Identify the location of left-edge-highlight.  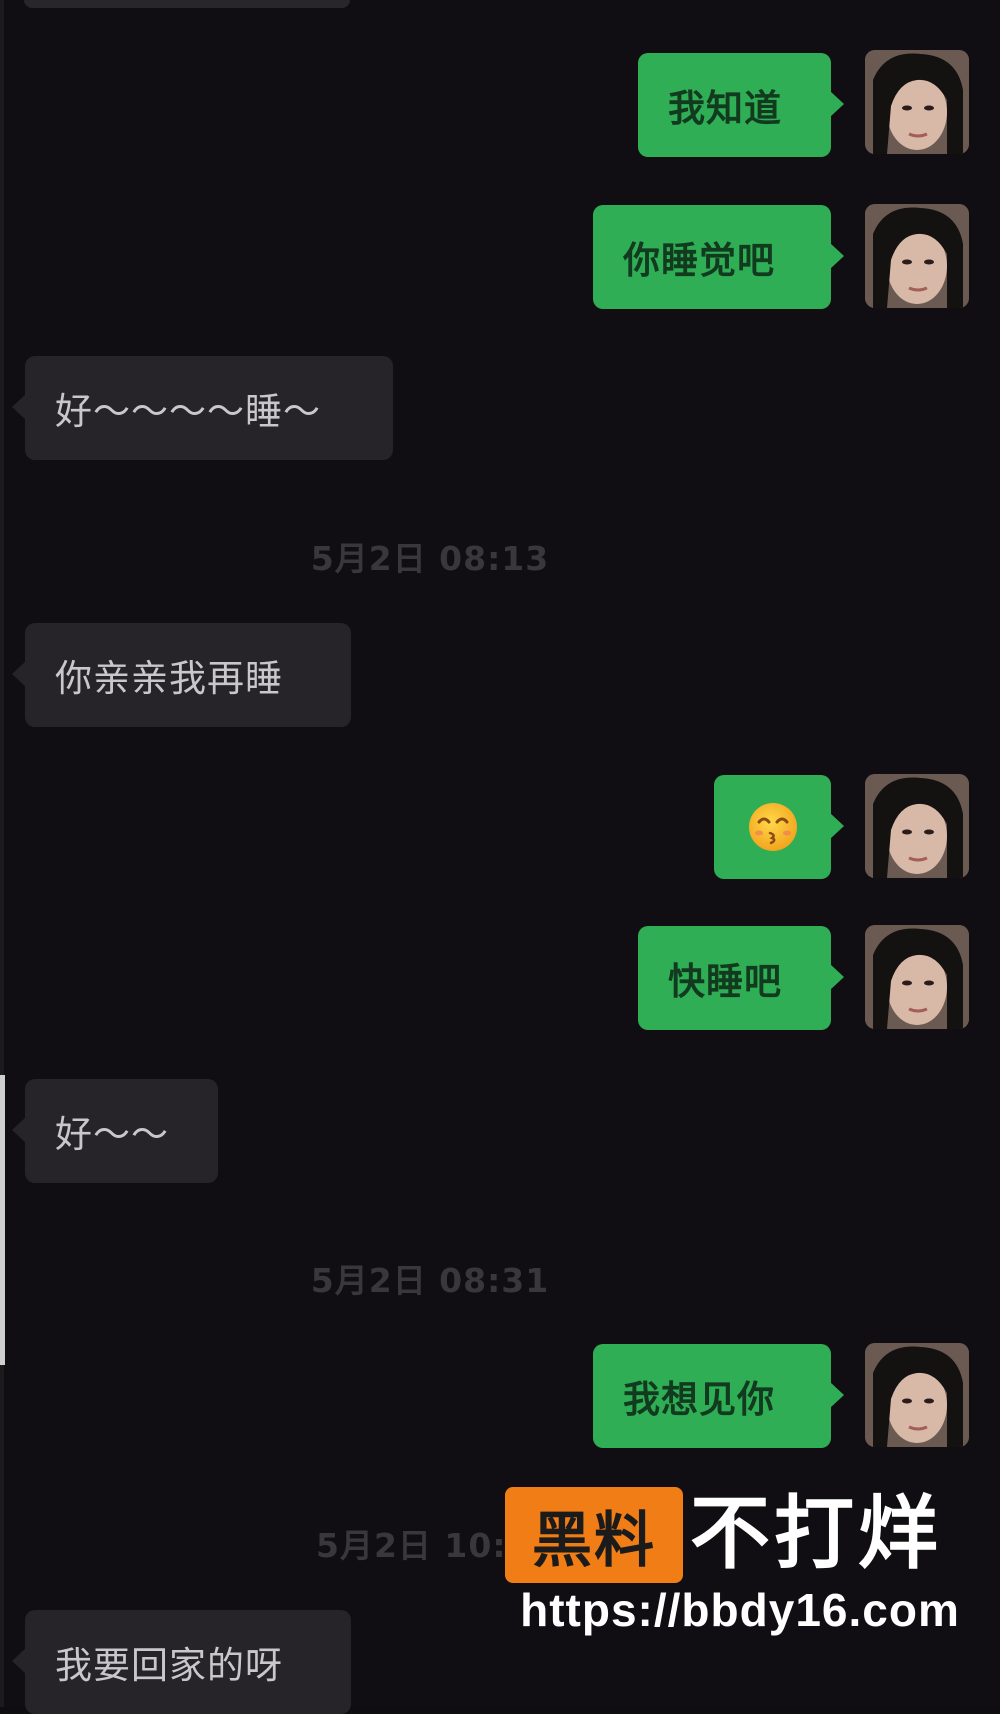
(2, 1220).